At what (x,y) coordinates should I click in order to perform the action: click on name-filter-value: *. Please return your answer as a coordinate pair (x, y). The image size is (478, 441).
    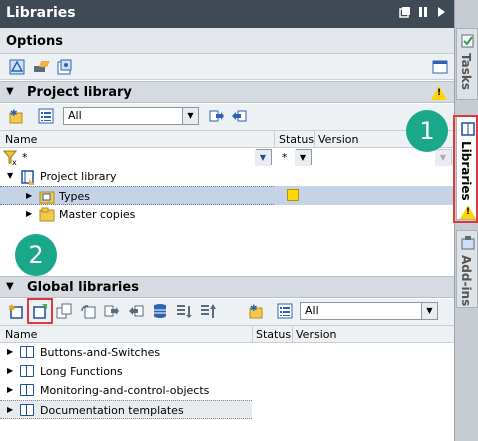
    Looking at the image, I should click on (25, 157).